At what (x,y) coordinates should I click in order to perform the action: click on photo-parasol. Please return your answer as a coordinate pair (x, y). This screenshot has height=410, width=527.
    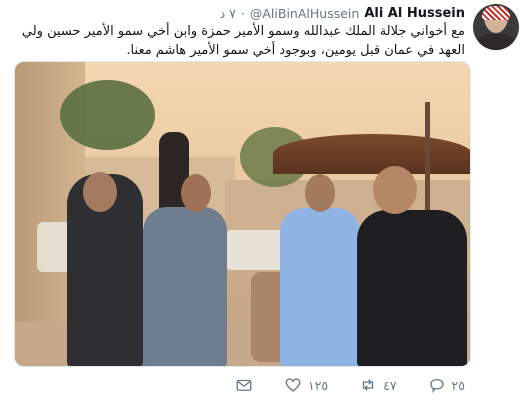
    Looking at the image, I should click on (371, 154).